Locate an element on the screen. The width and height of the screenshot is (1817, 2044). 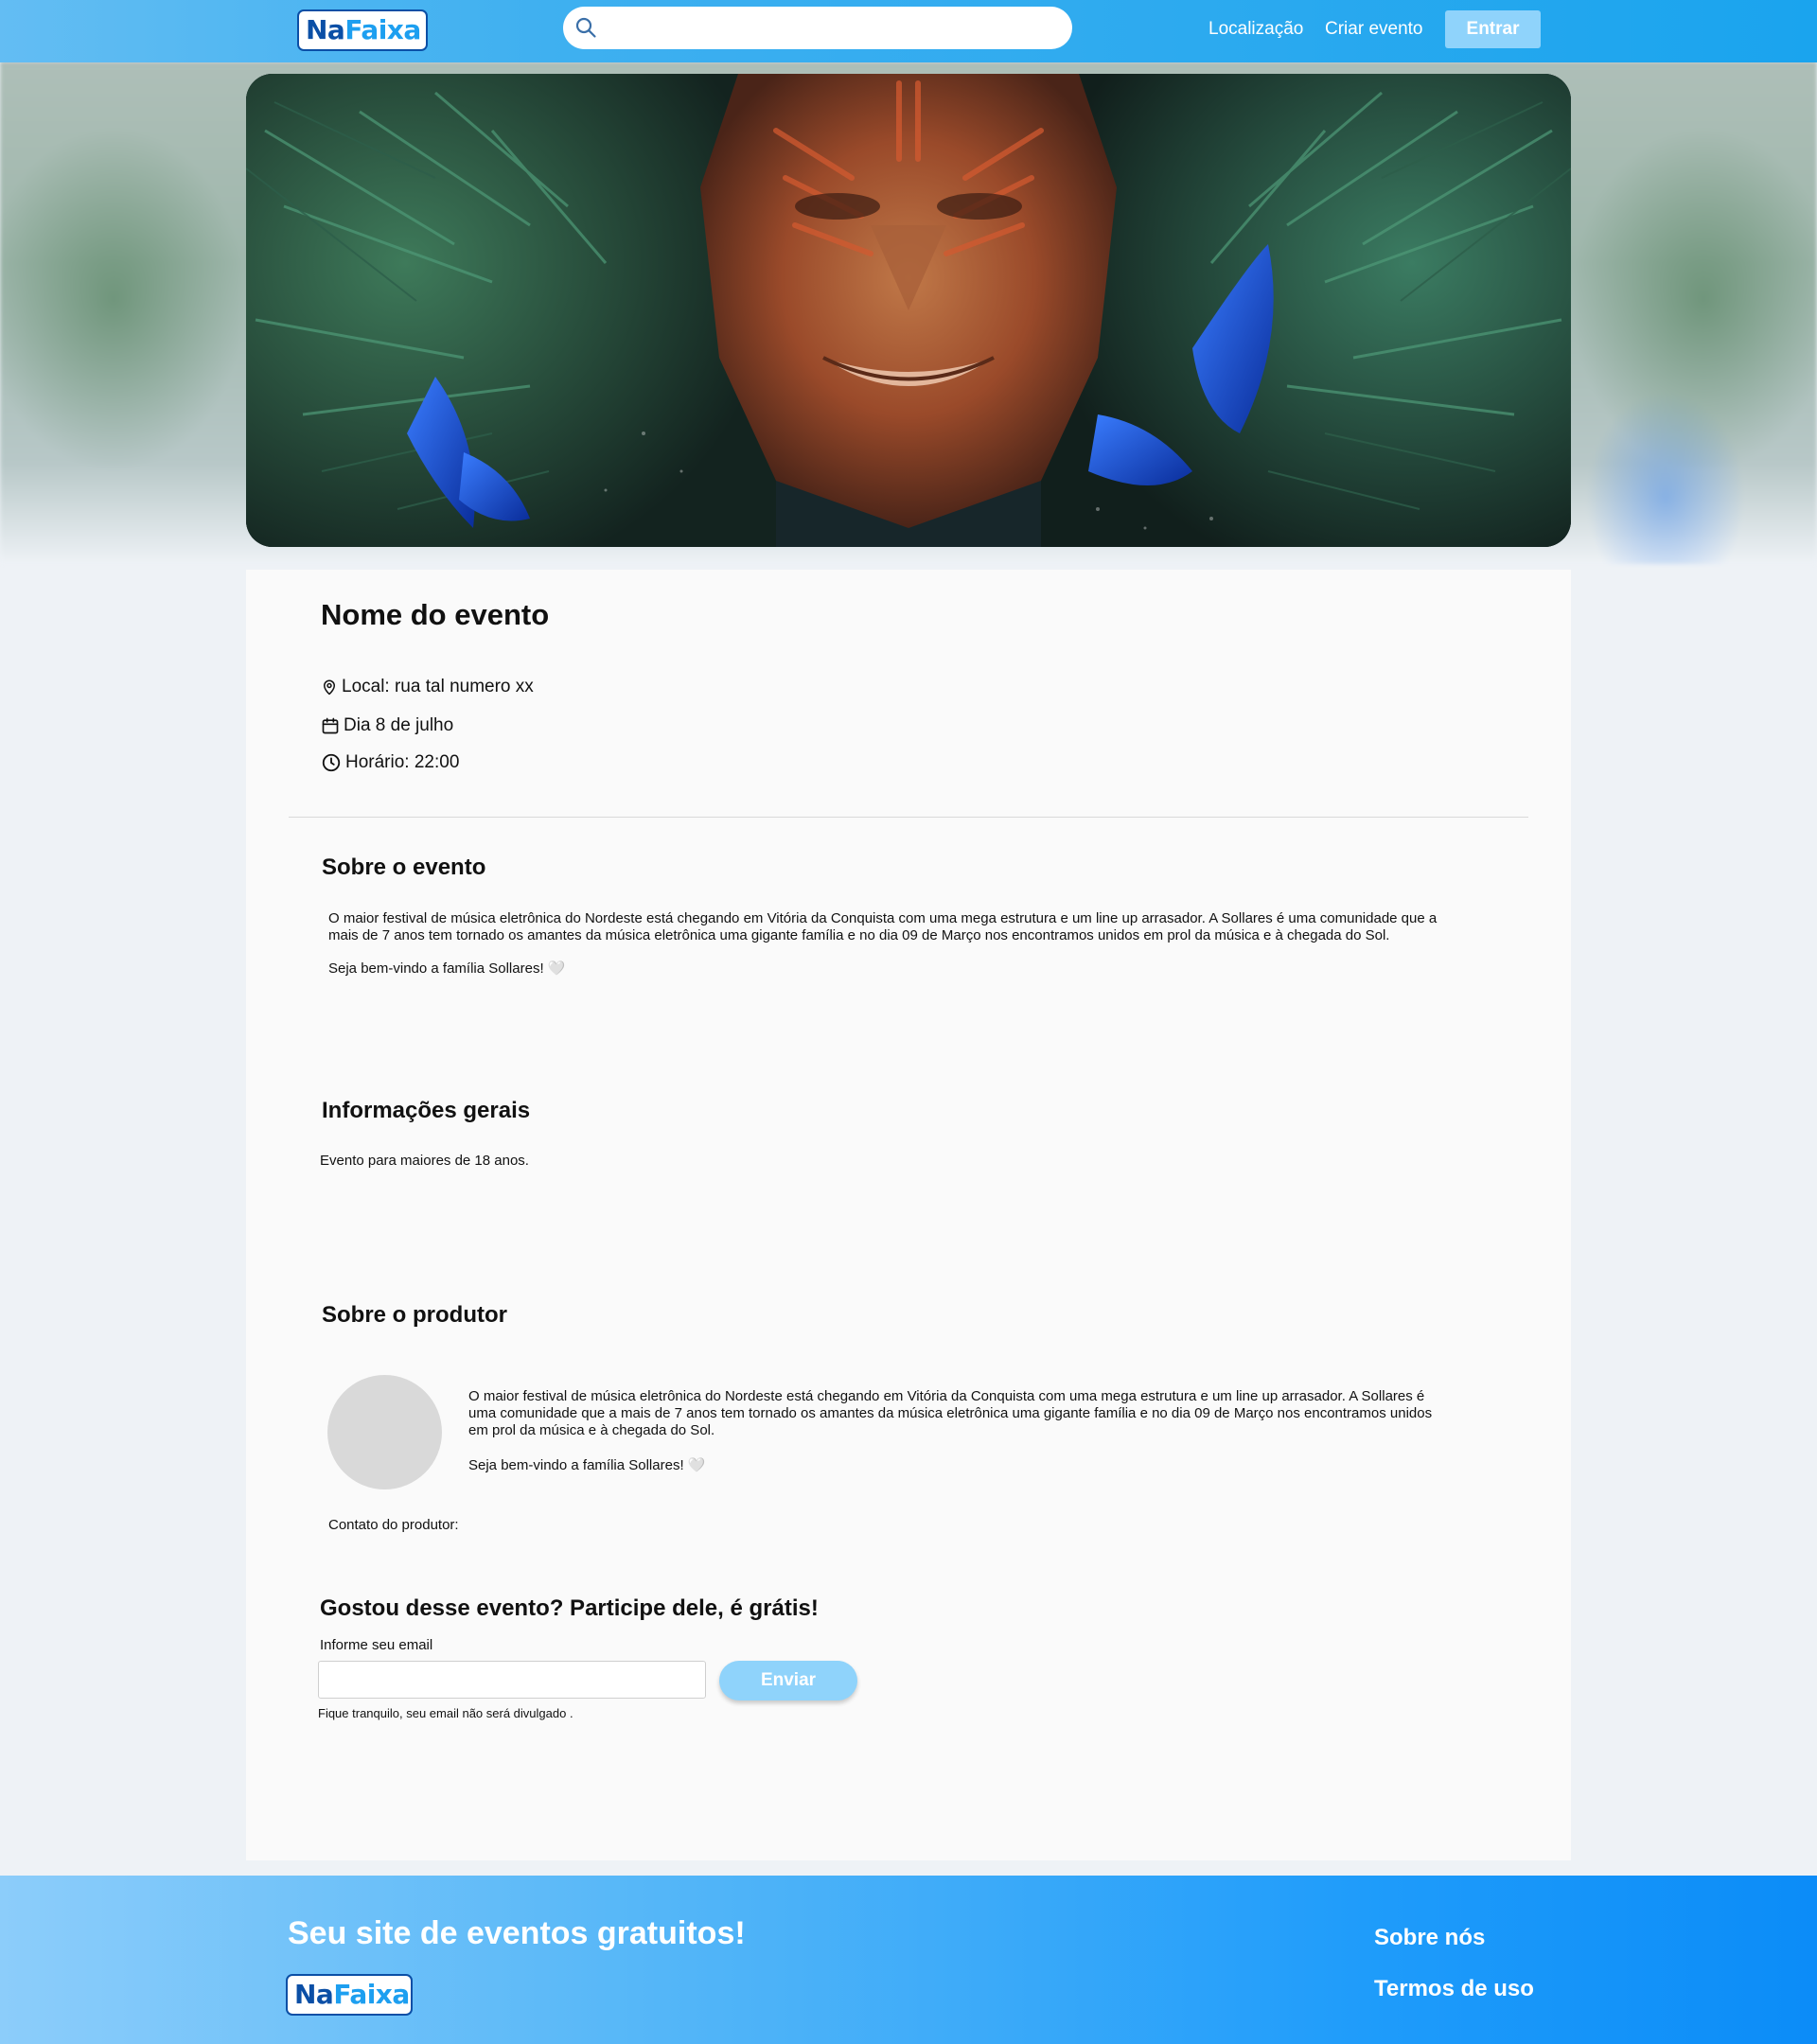
brand-logo-part2: Faixa is located at coordinates (382, 29).